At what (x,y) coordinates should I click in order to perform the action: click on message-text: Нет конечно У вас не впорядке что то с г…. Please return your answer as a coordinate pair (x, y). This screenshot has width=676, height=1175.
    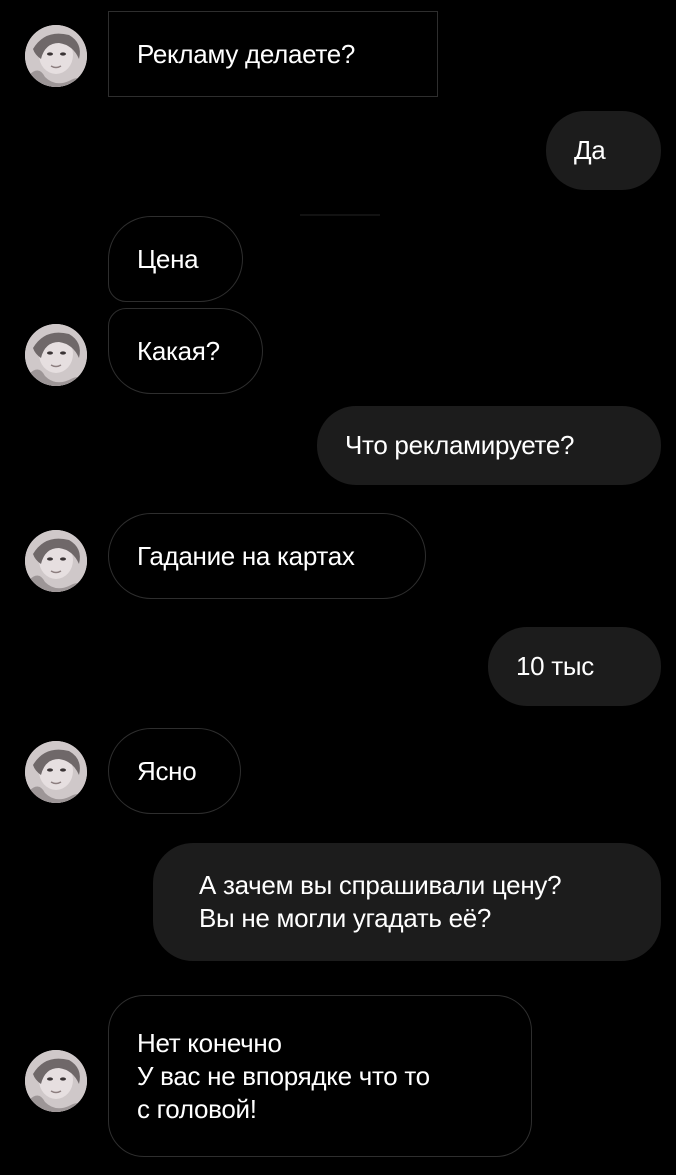
    Looking at the image, I should click on (283, 1075).